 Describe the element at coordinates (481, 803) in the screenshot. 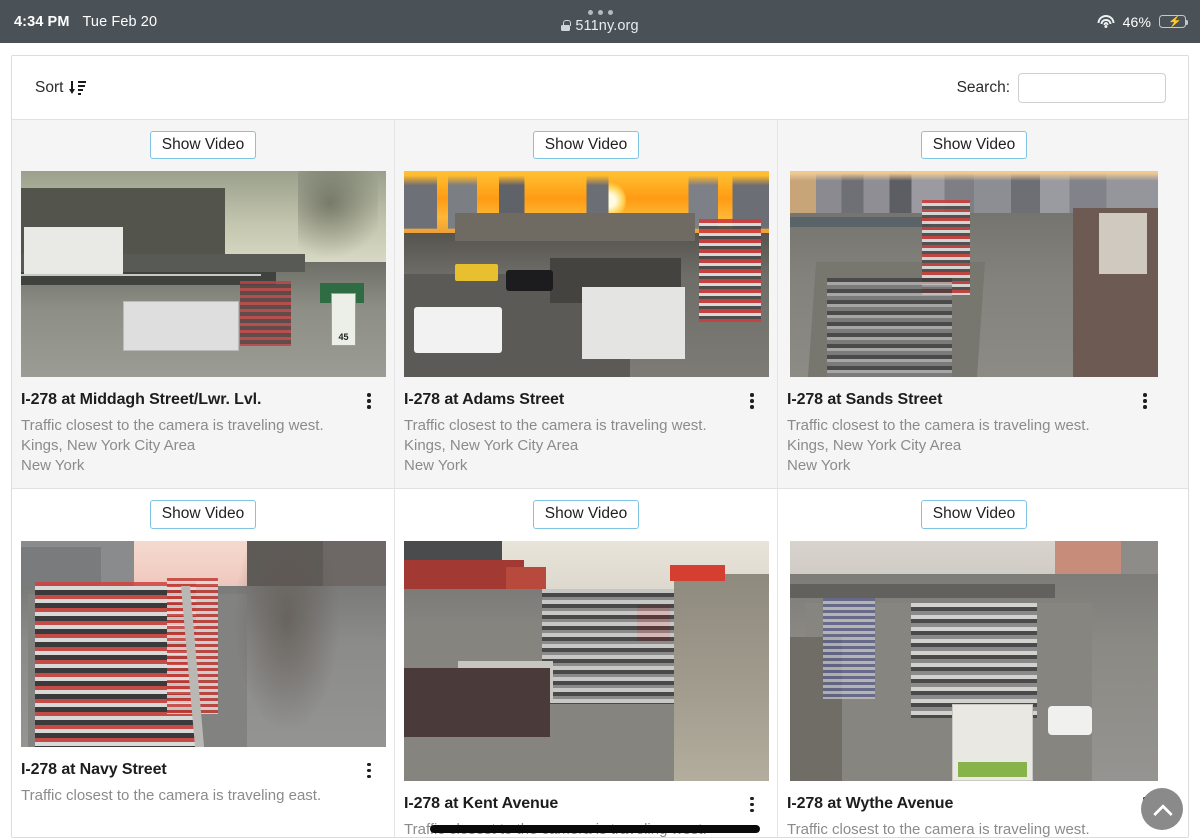

I see `camera-title: I-278 at Kent Avenue` at that location.